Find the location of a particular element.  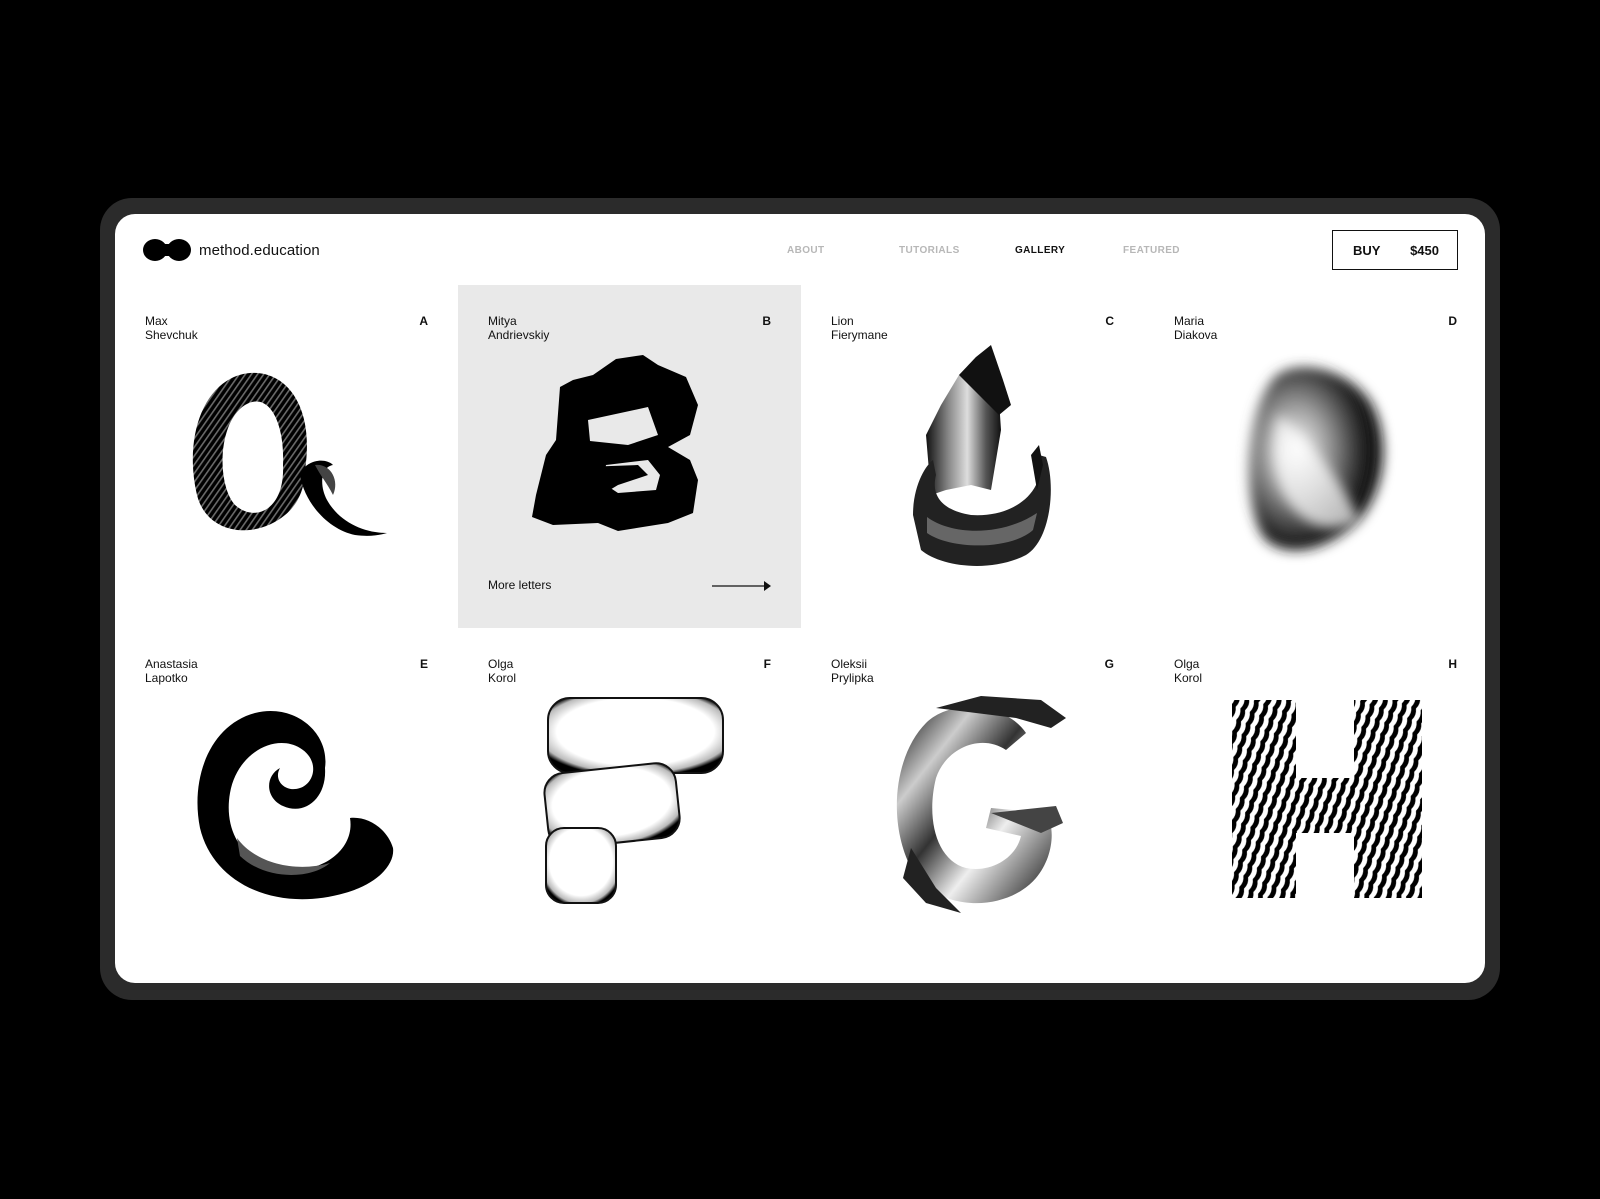

gallery-card-h: Olga Korol H is located at coordinates (1314, 799).